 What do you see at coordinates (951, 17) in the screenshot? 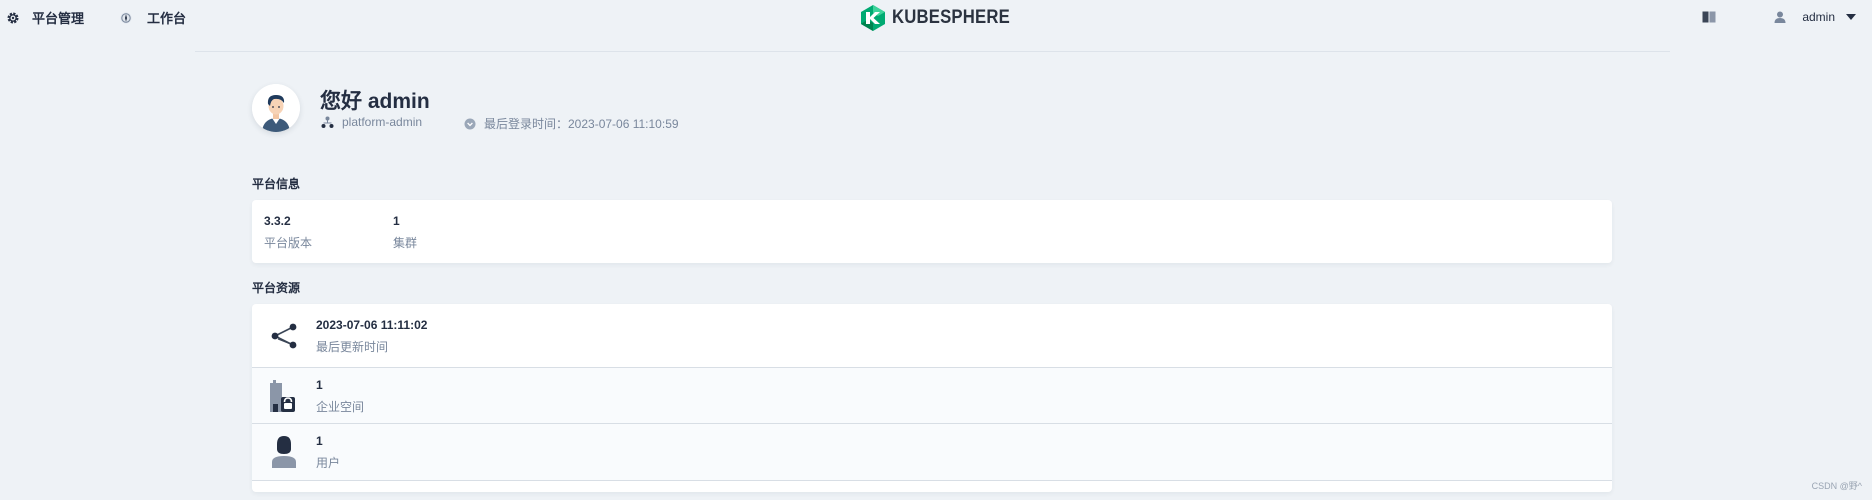
I see `kubesphere-logo-text: KUBESPHERE` at bounding box center [951, 17].